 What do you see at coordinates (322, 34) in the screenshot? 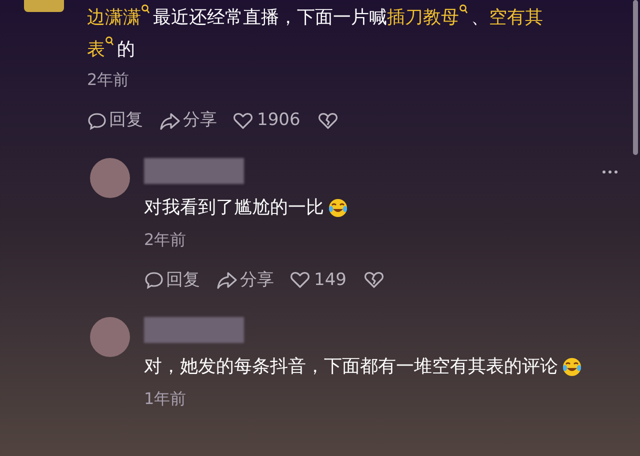
I see `comment-text: 边潇潇 最近还经常直播，下面一片喊插刀教母 、空有其表 的` at bounding box center [322, 34].